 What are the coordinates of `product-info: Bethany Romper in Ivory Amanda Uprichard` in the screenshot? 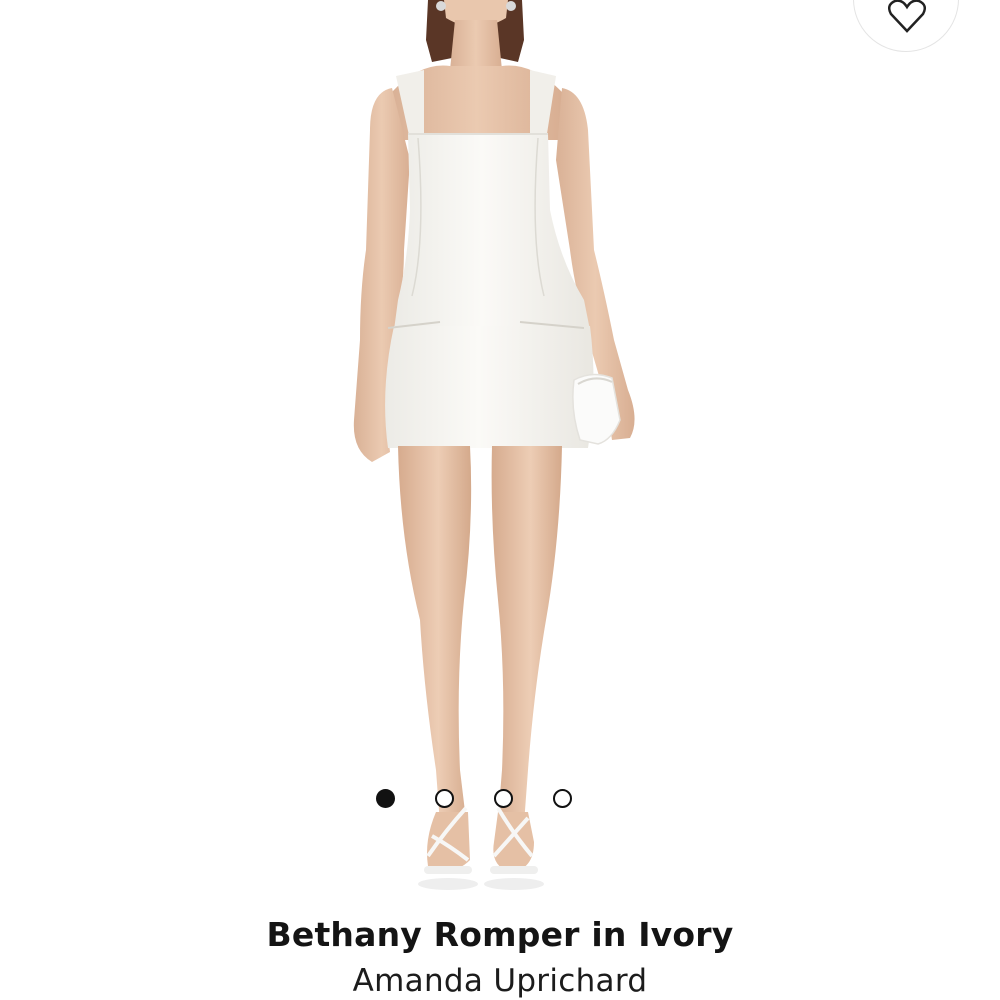 It's located at (500, 956).